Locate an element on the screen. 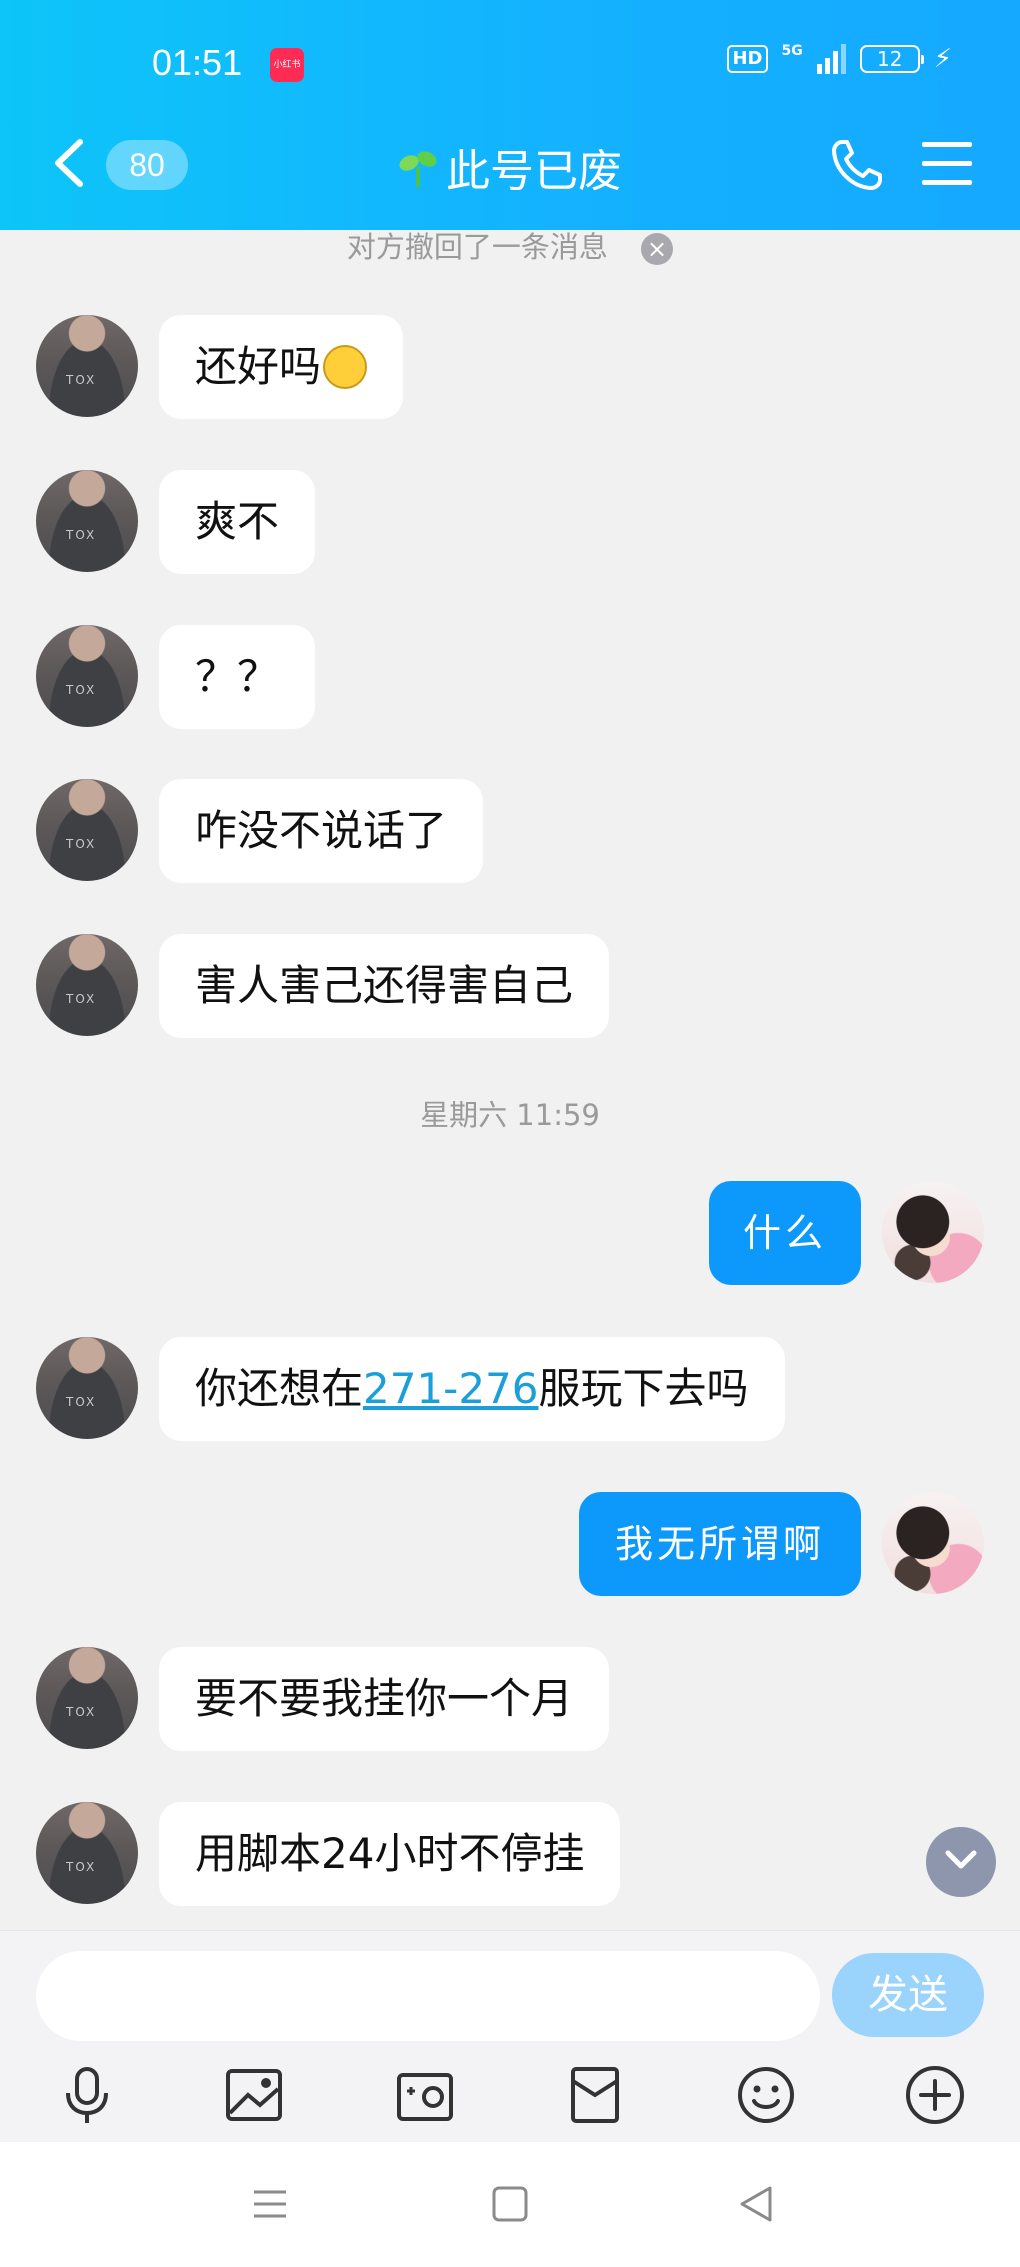 This screenshot has height=2267, width=1020. chat-header: 01:51 小红书 HD 5G 12 ⚡ 80 此号已废 is located at coordinates (510, 115).